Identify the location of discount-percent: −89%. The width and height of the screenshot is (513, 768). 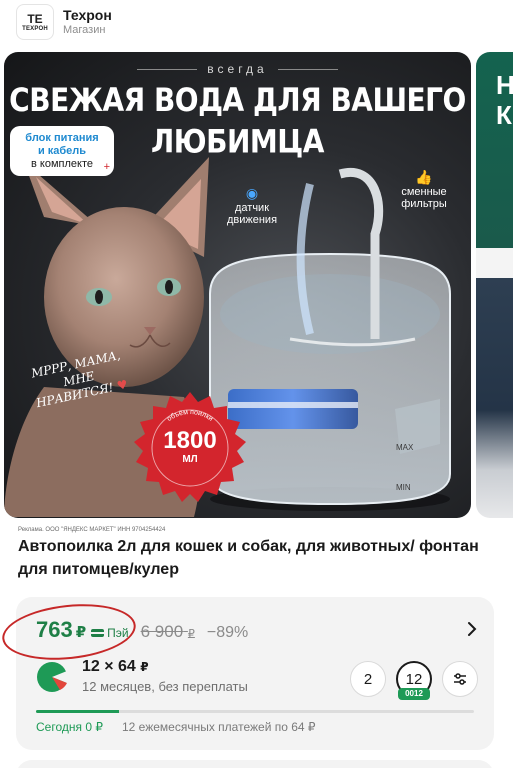
(227, 632).